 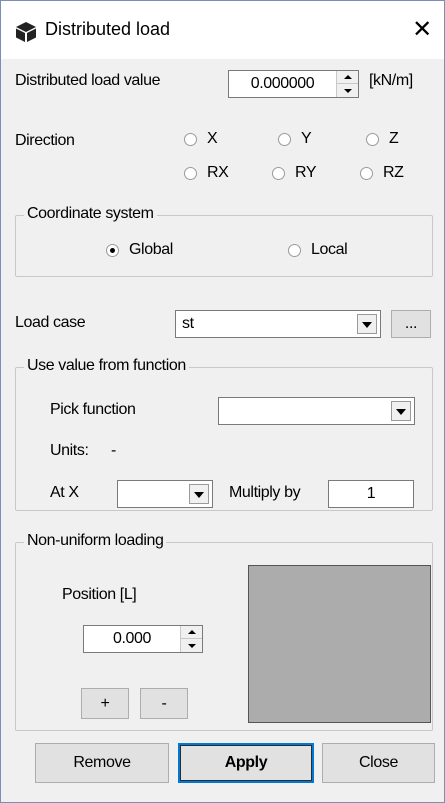 I want to click on load-preview-panel, so click(x=339, y=644).